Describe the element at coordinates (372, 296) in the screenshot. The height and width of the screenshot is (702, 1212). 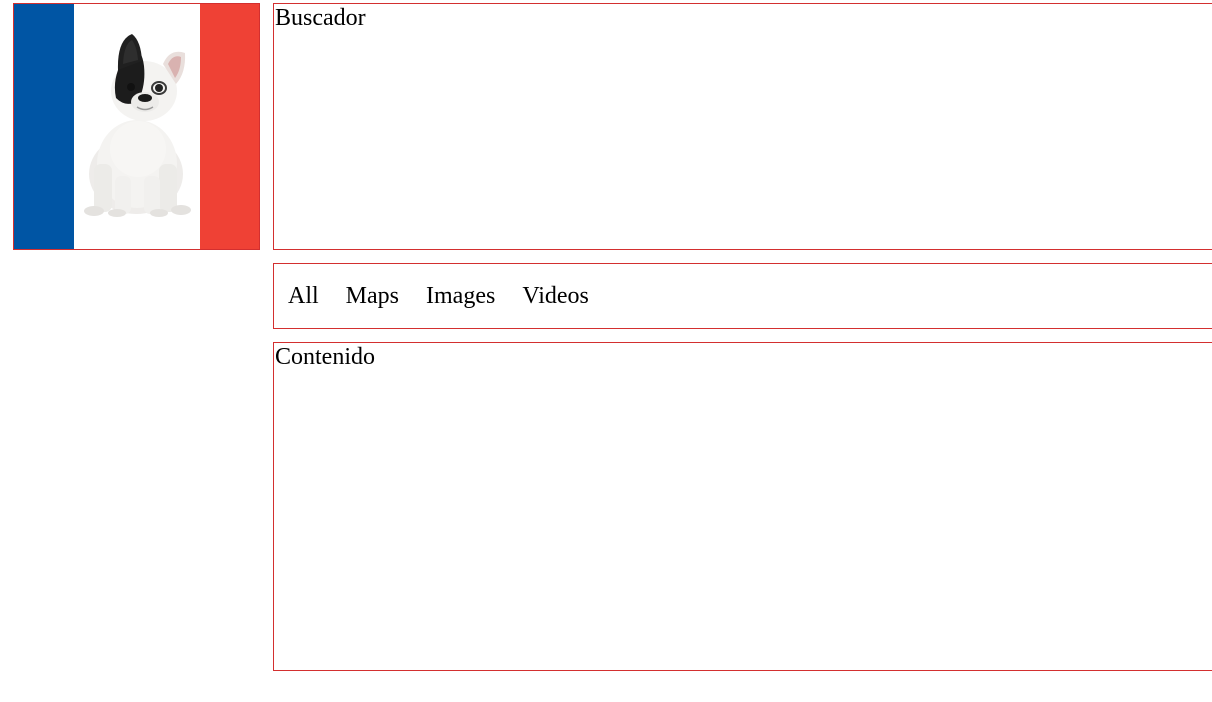
I see `nav-item-maps: Maps` at that location.